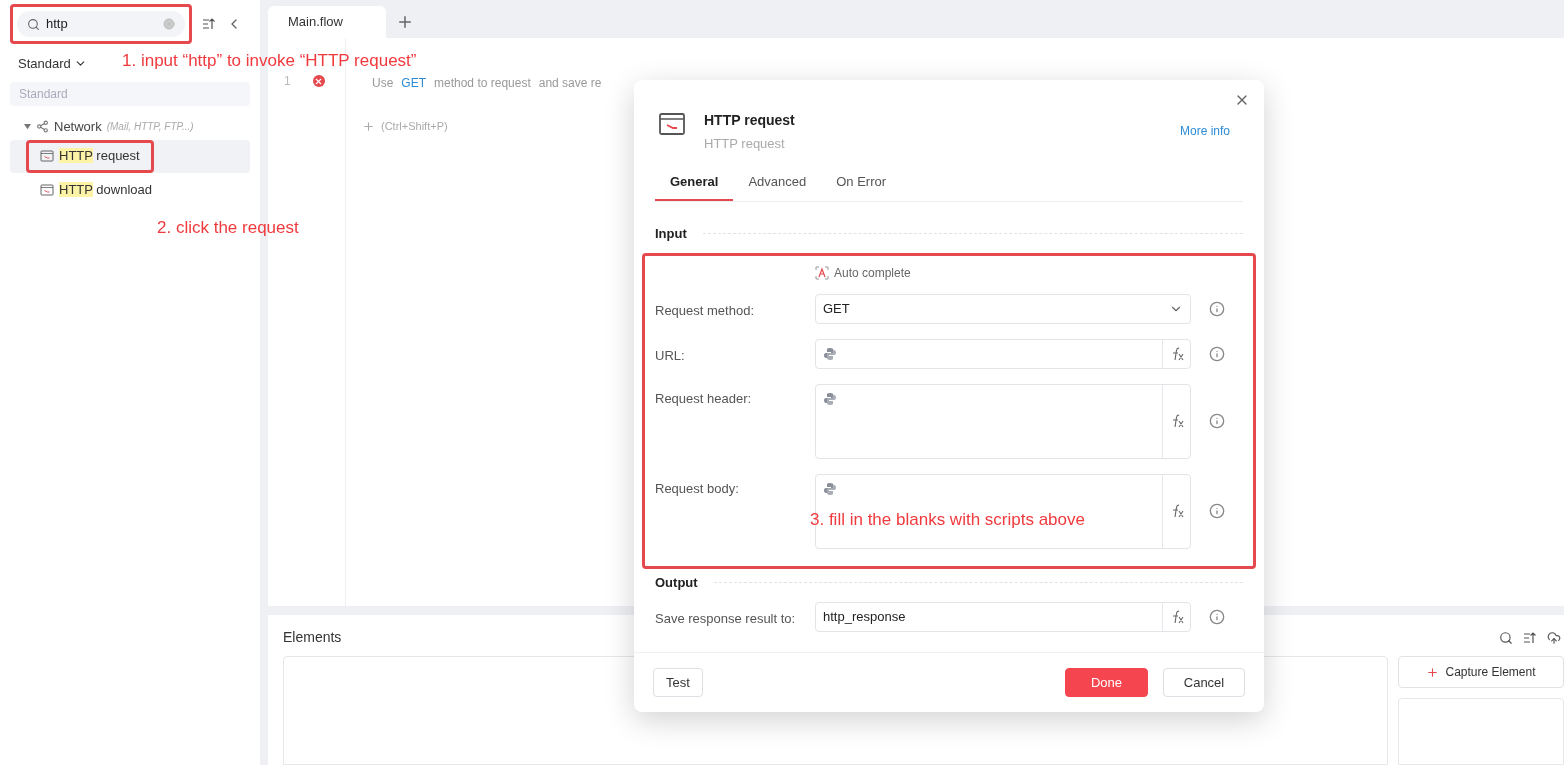 This screenshot has height=765, width=1564. Describe the element at coordinates (678, 682) in the screenshot. I see `dialog-button: Test` at that location.